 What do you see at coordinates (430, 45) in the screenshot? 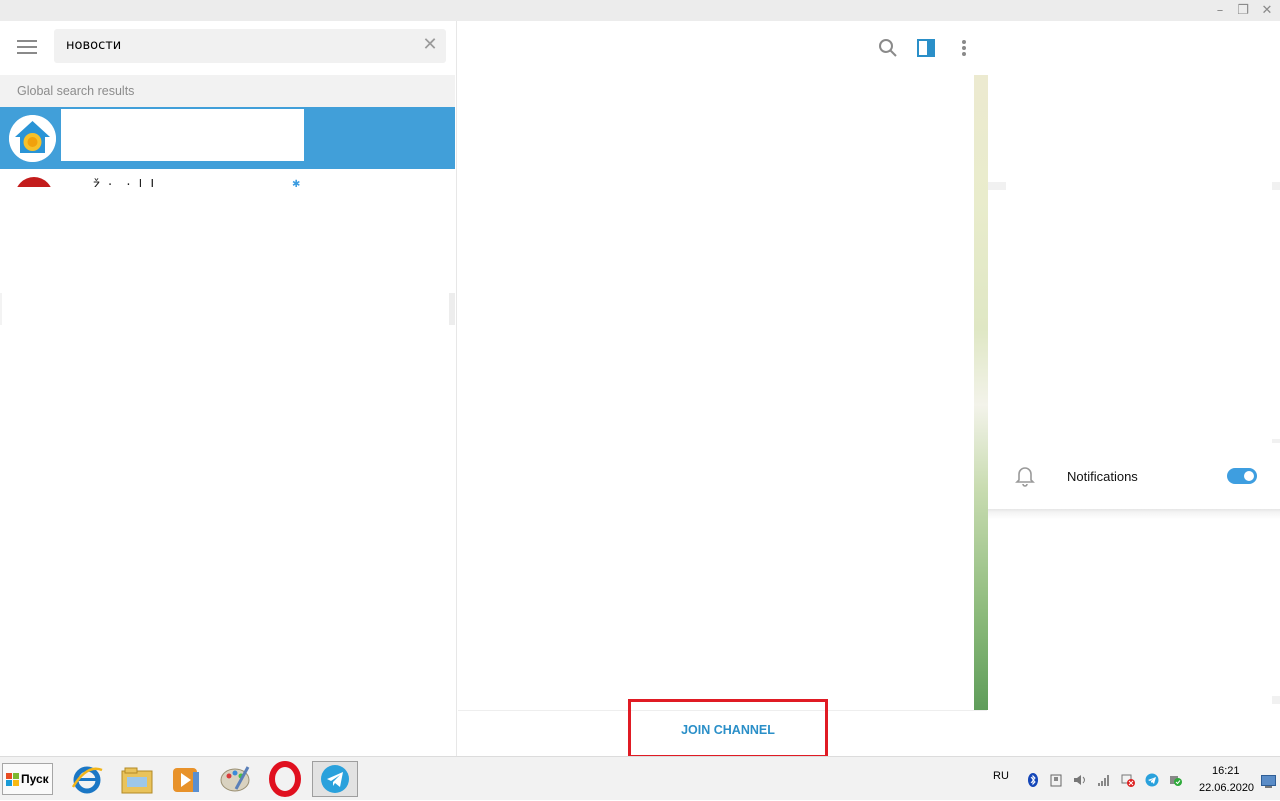
I see `clear-search-icon: ✕` at bounding box center [430, 45].